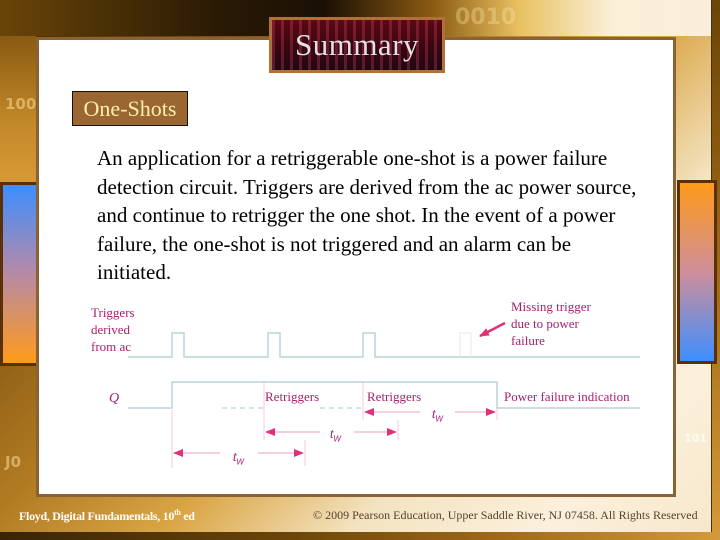 This screenshot has width=720, height=540. I want to click on section-label-text: One-Shots, so click(130, 108).